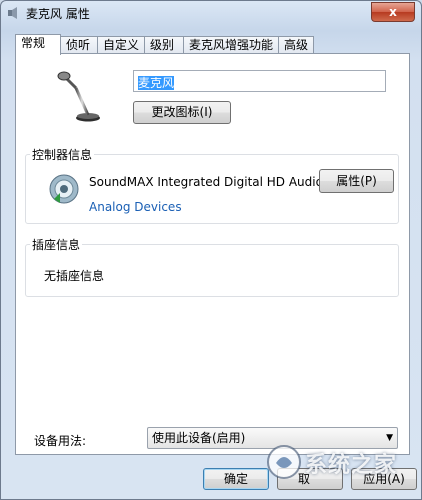 This screenshot has height=500, width=422. What do you see at coordinates (310, 479) in the screenshot?
I see `cancel-button: 取` at bounding box center [310, 479].